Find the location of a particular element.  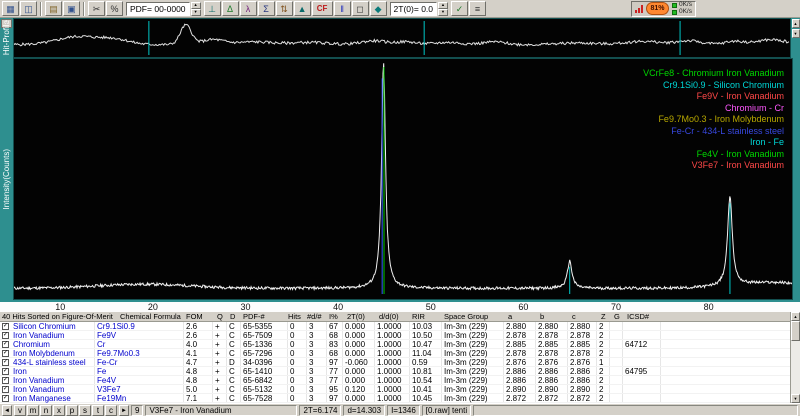

column-header: #d/# is located at coordinates (314, 317).